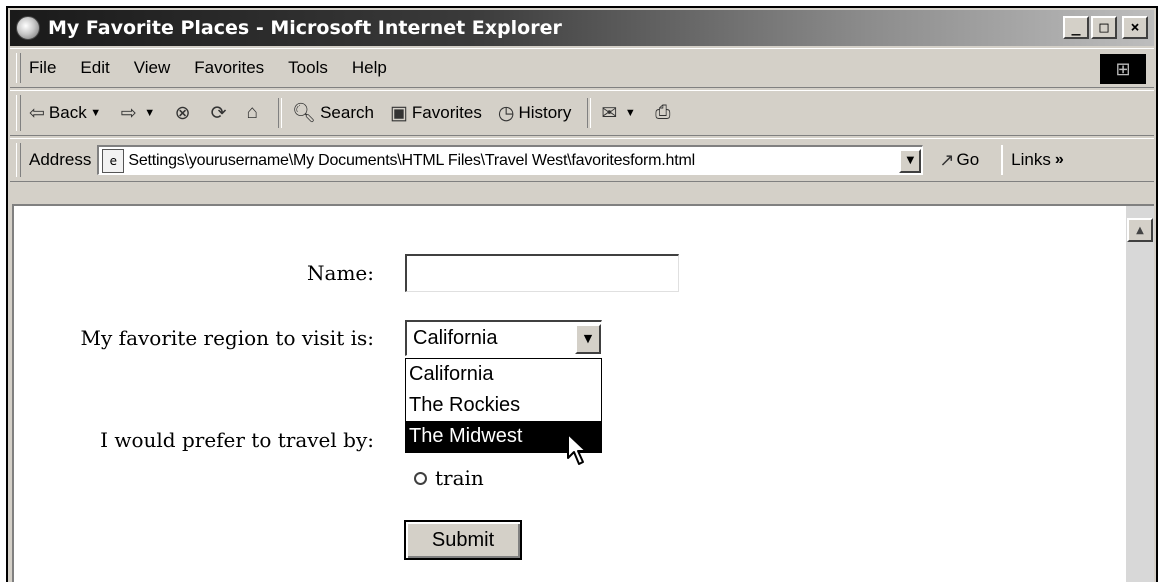  I want to click on train-radio-button, so click(420, 478).